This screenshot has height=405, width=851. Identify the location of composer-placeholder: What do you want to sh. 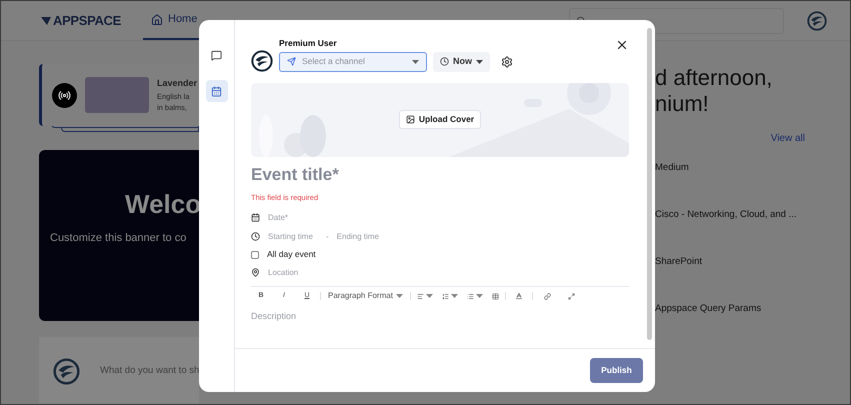
(150, 371).